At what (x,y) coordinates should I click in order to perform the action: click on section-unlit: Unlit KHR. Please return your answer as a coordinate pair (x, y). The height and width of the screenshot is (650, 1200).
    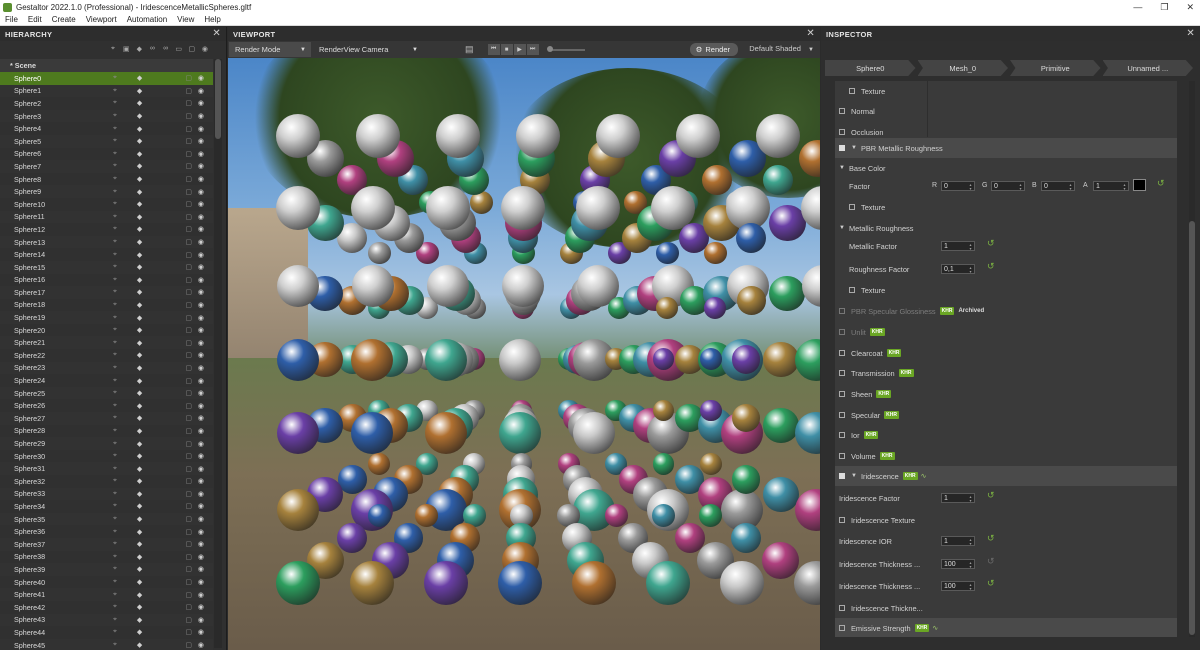
    Looking at the image, I should click on (1006, 332).